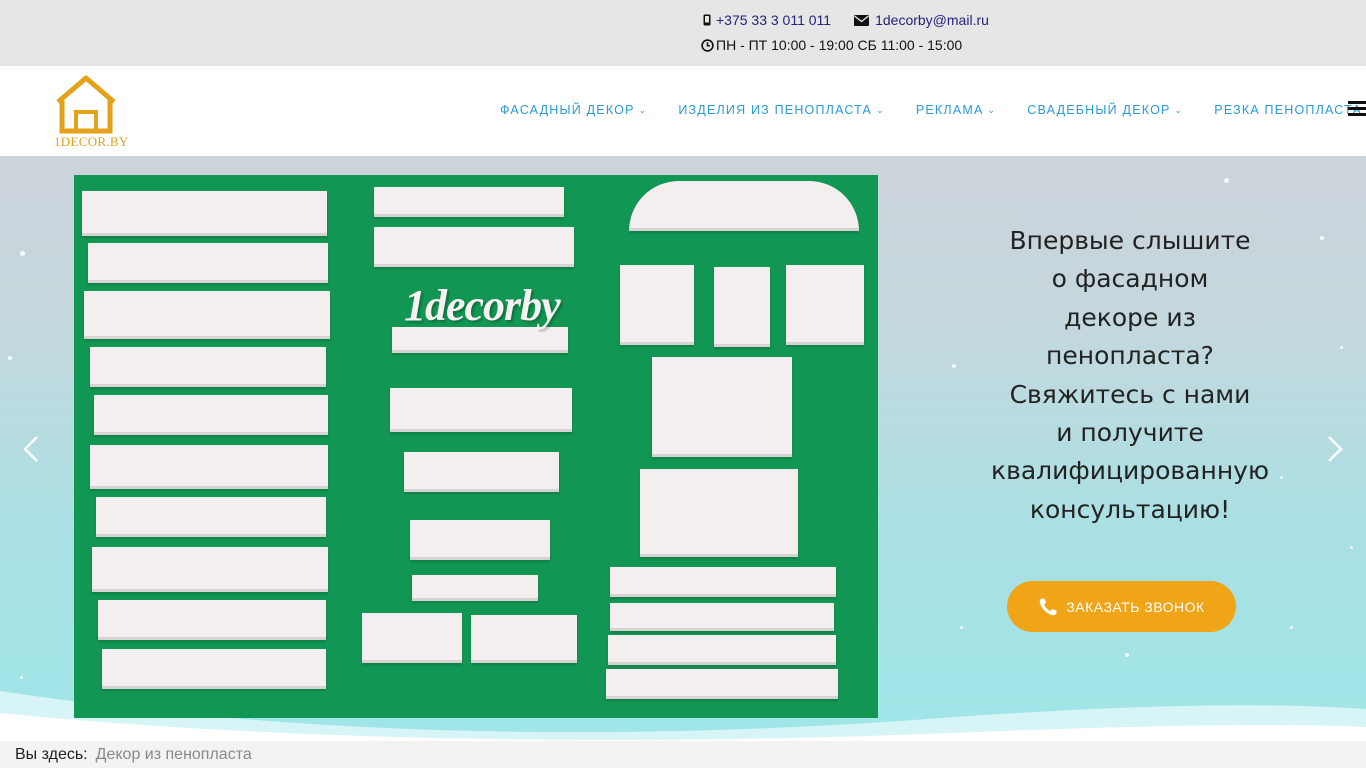 The width and height of the screenshot is (1366, 768). Describe the element at coordinates (773, 20) in the screenshot. I see `phone-link: +375 33 3 011 011` at that location.